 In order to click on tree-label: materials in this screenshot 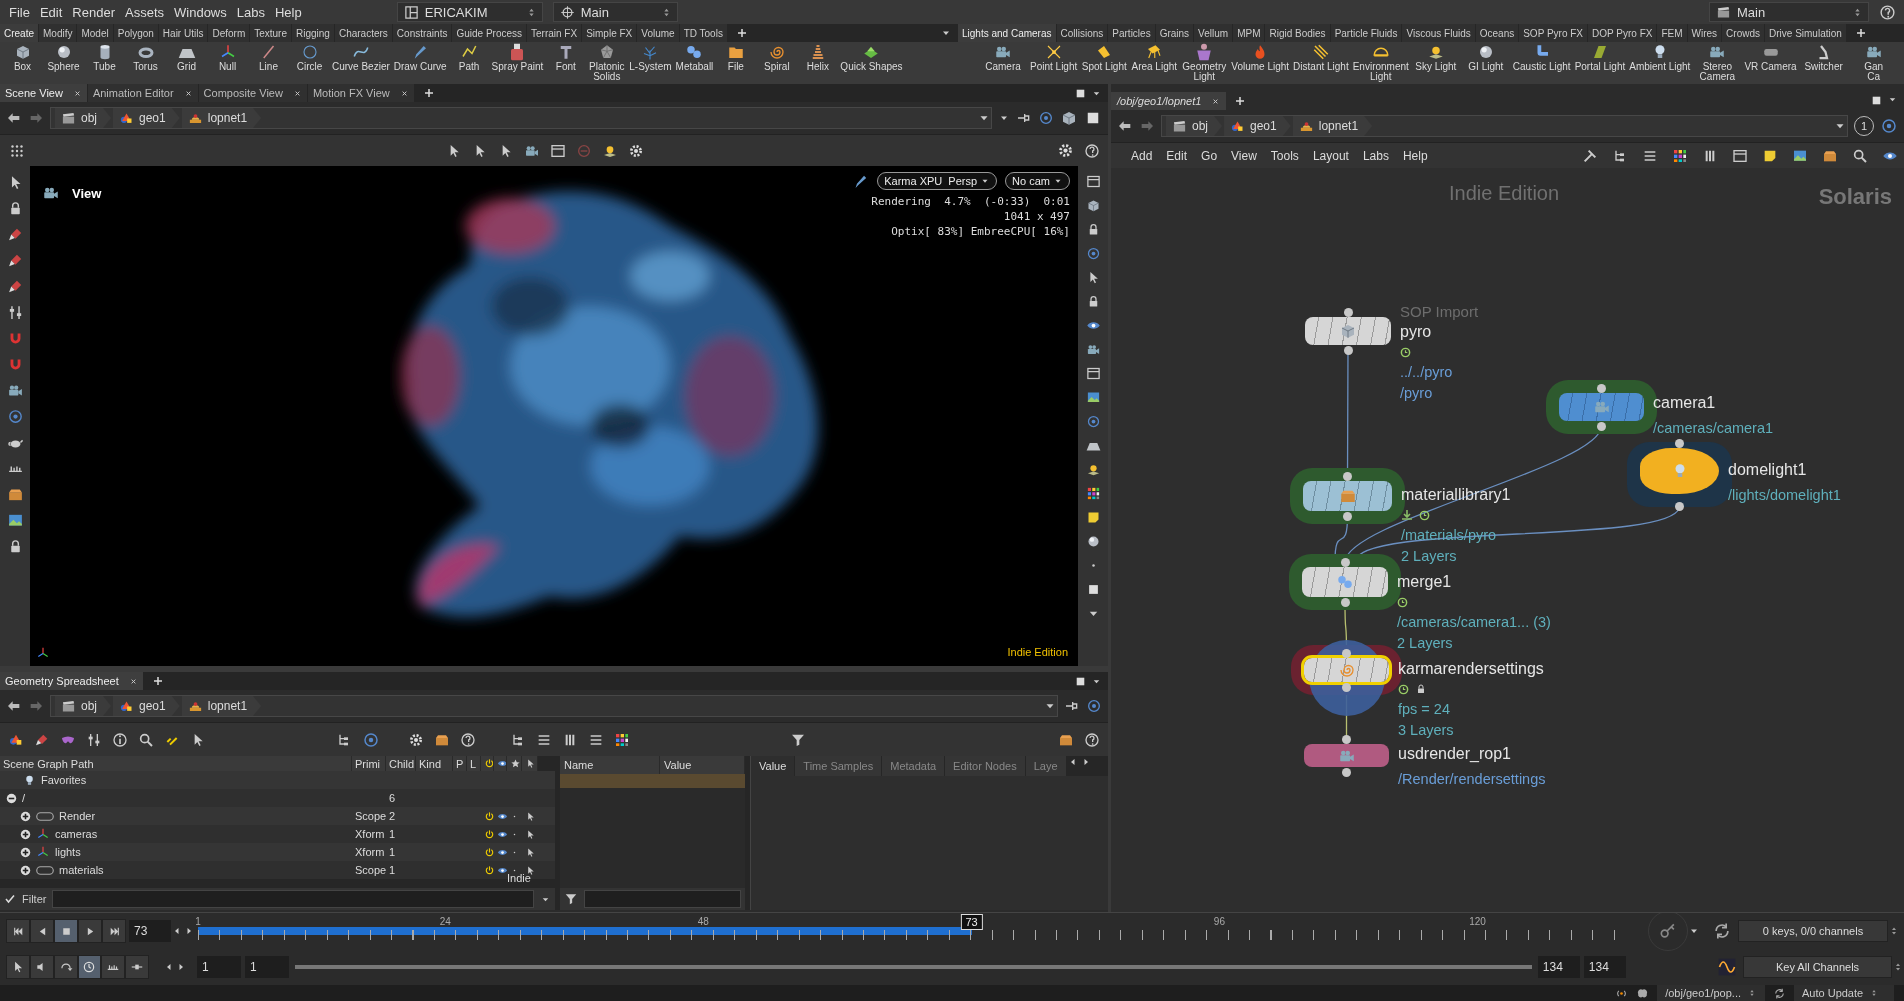, I will do `click(81, 870)`.